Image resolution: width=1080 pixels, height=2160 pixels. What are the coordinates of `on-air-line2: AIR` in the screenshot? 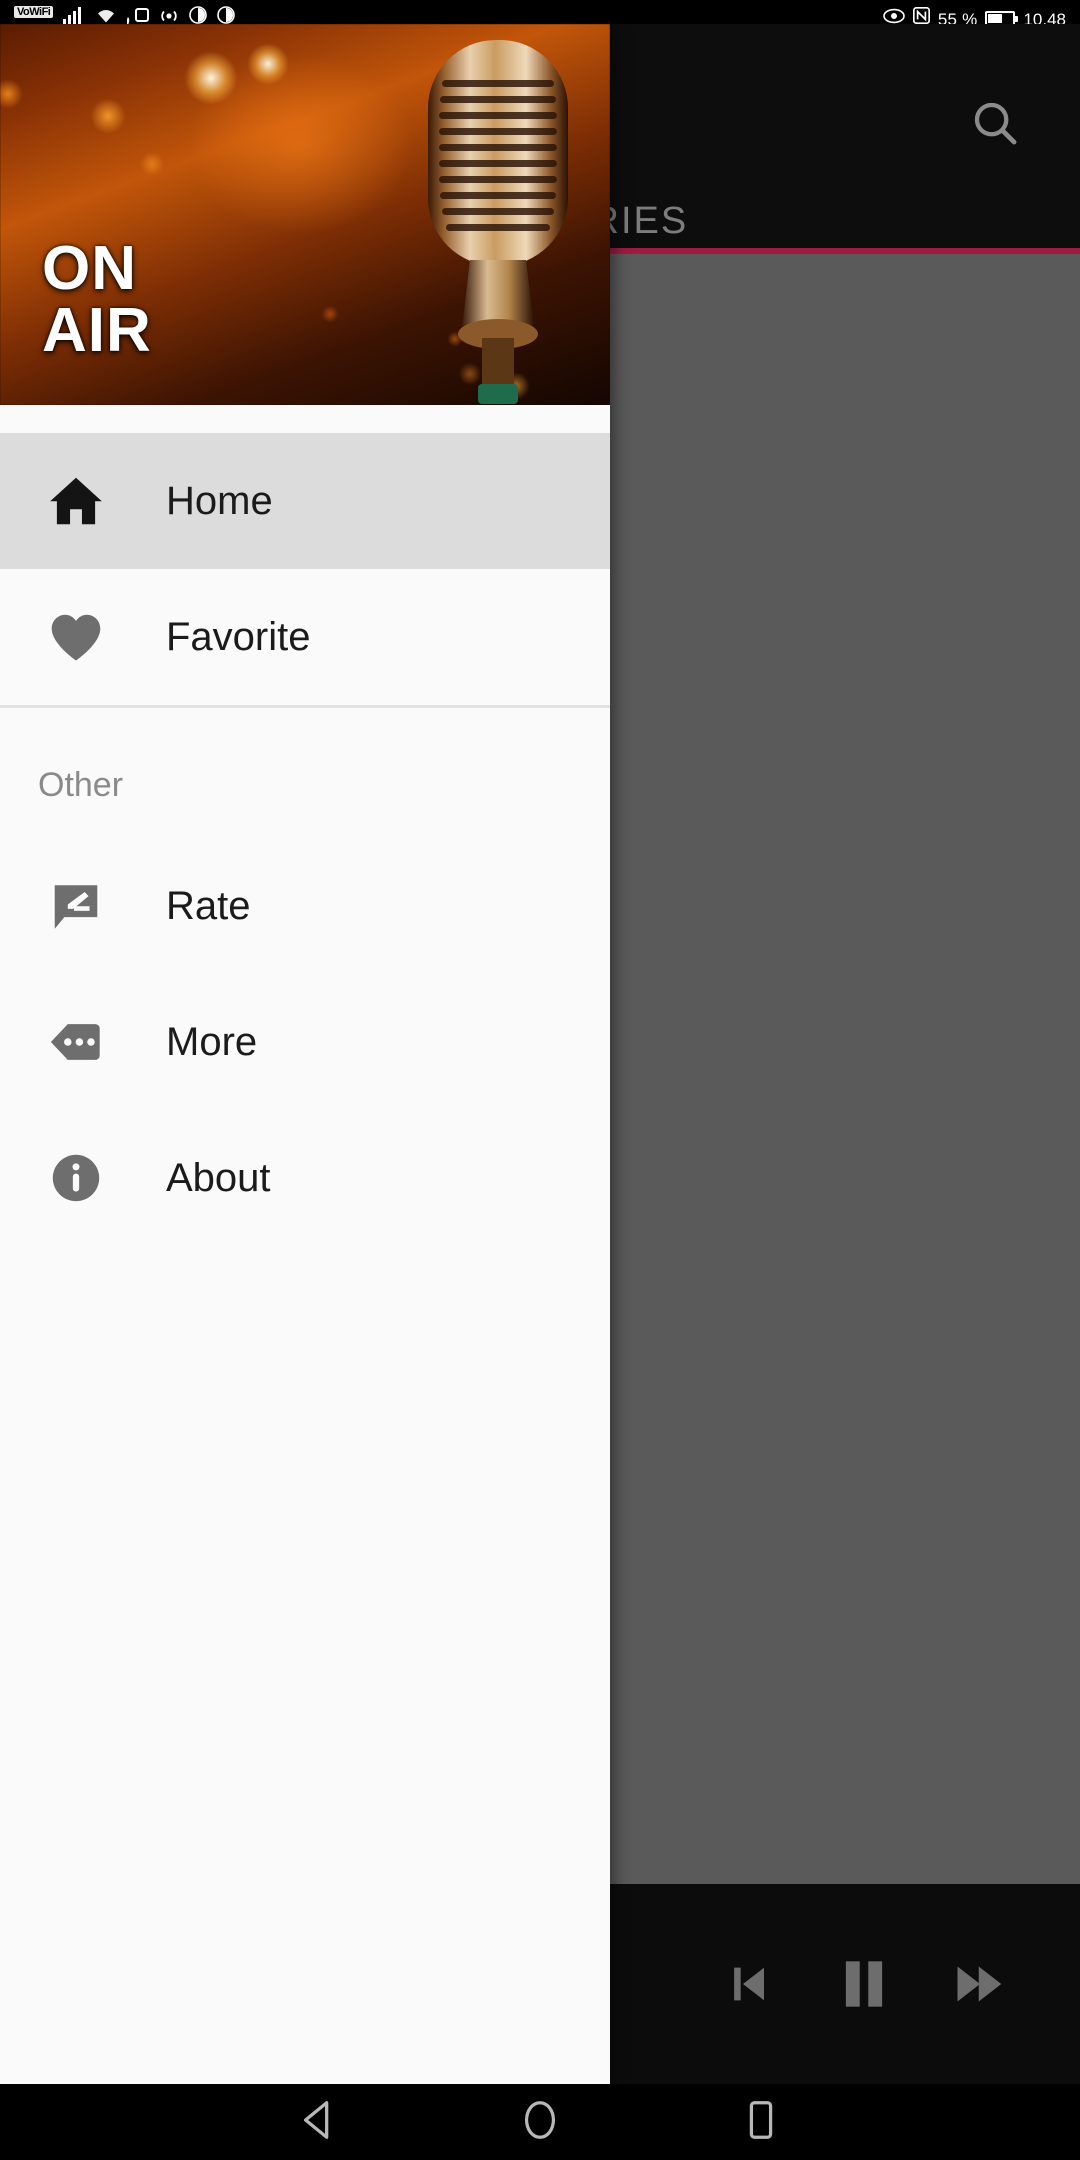 It's located at (97, 330).